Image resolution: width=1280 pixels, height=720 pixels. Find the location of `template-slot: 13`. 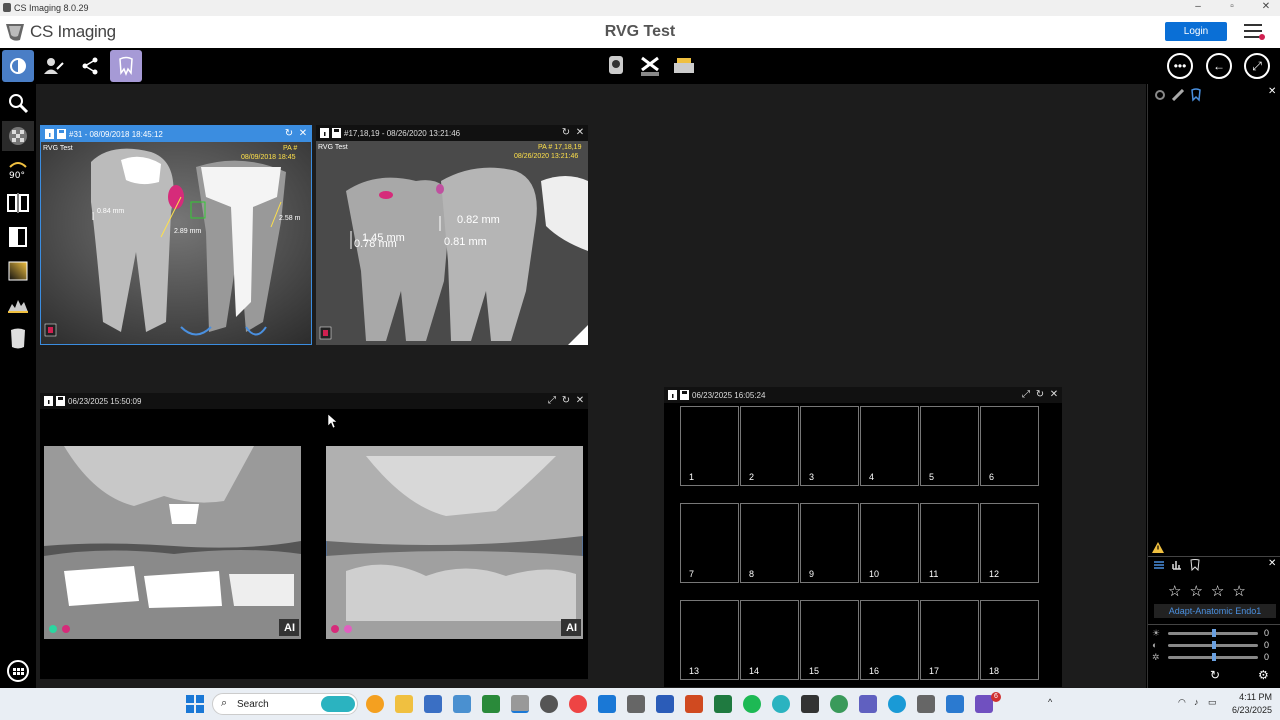

template-slot: 13 is located at coordinates (709, 640).